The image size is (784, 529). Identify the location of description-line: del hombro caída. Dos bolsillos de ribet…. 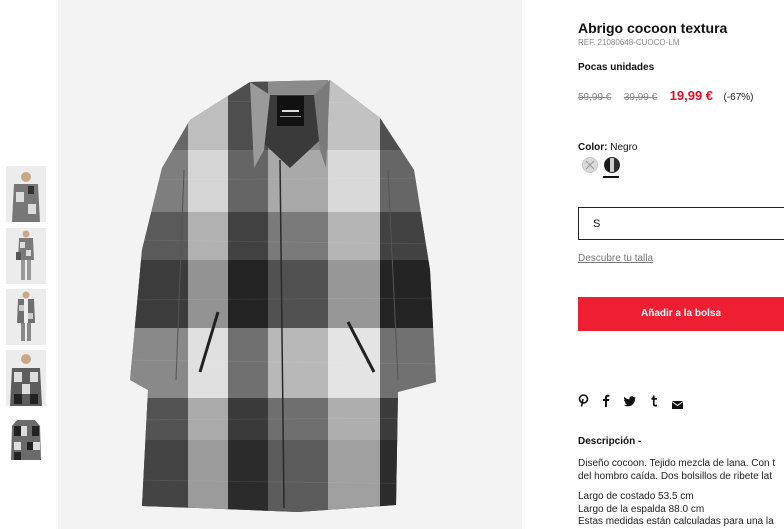
(675, 476).